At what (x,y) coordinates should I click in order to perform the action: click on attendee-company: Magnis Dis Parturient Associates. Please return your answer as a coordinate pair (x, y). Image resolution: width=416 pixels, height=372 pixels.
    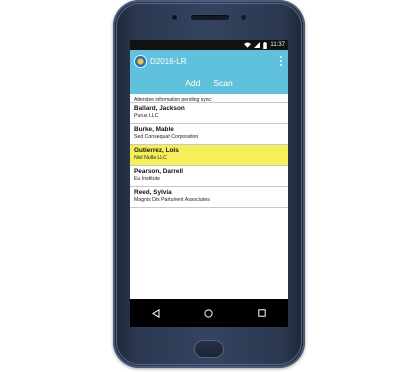
    Looking at the image, I should click on (172, 200).